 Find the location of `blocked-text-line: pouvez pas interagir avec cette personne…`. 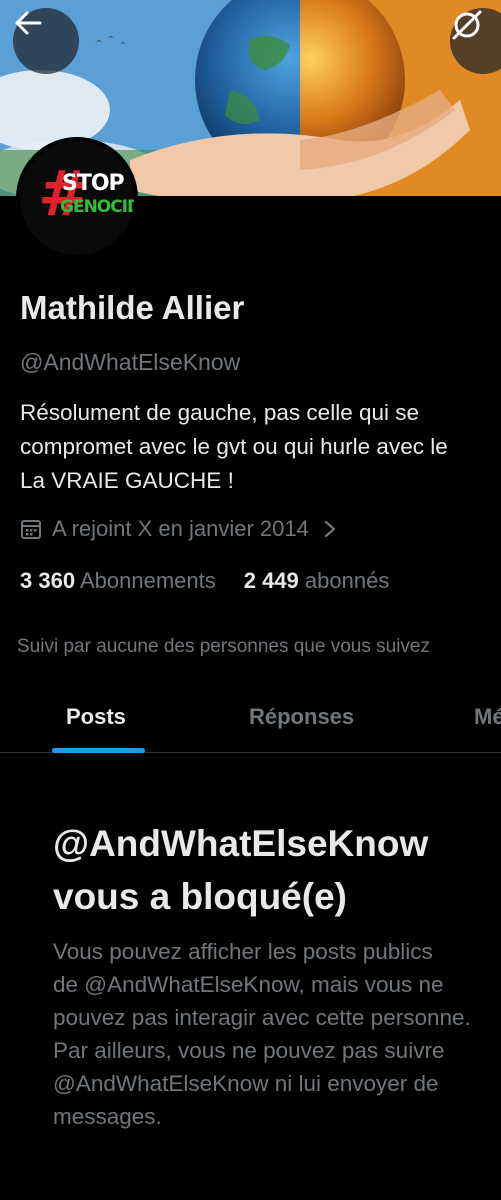

blocked-text-line: pouvez pas interagir avec cette personne… is located at coordinates (262, 1017).